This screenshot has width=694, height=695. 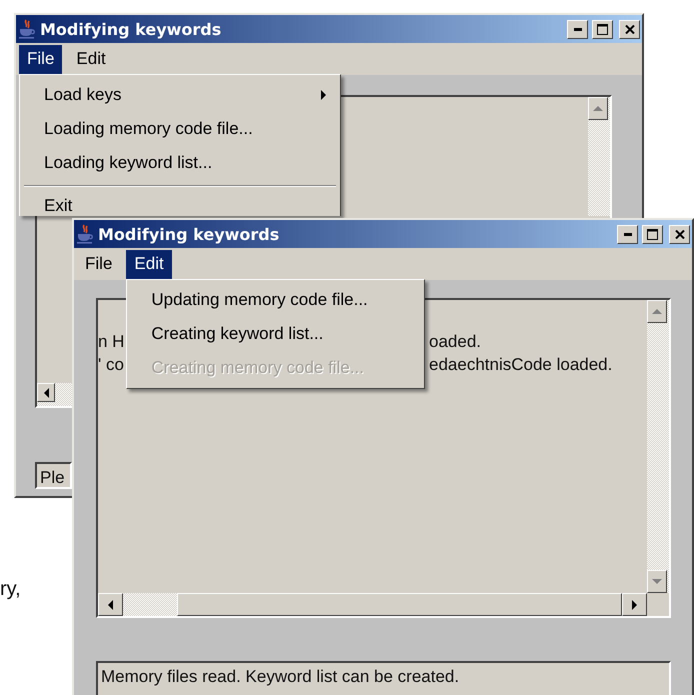 I want to click on text-line: ' co, so click(x=111, y=365).